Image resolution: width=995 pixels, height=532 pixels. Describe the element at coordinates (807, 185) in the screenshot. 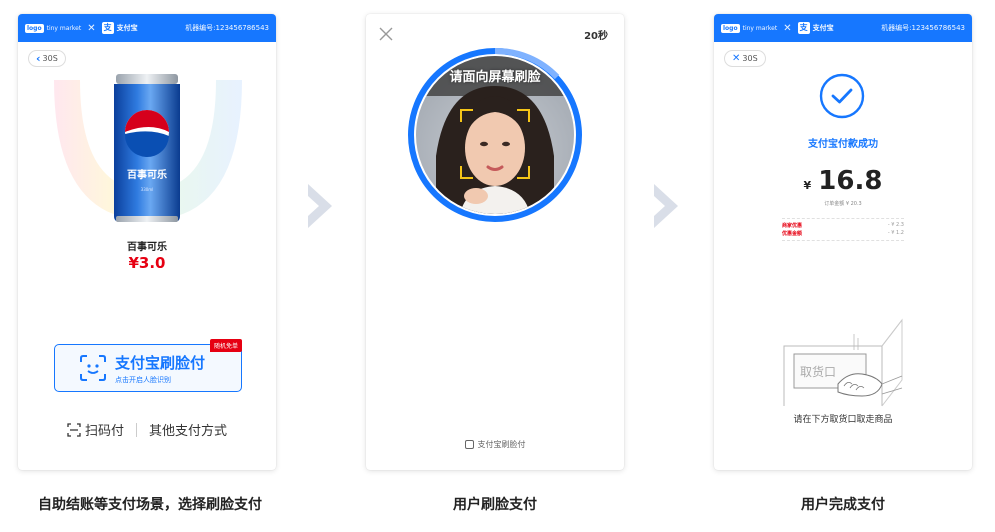

I see `currency-symbol: ¥` at that location.